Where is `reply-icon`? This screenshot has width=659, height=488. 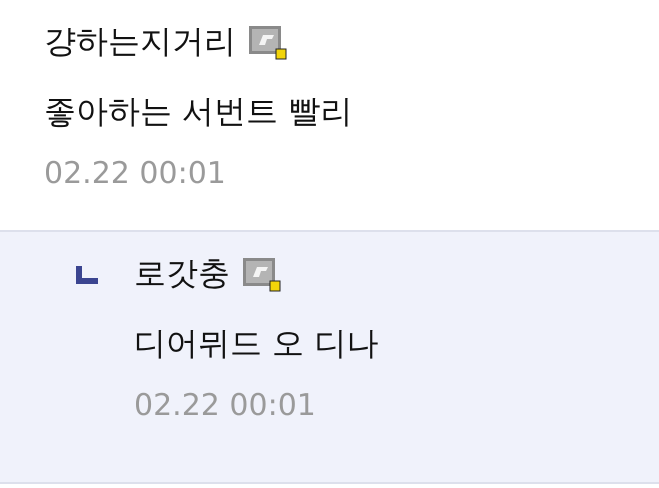 reply-icon is located at coordinates (87, 275).